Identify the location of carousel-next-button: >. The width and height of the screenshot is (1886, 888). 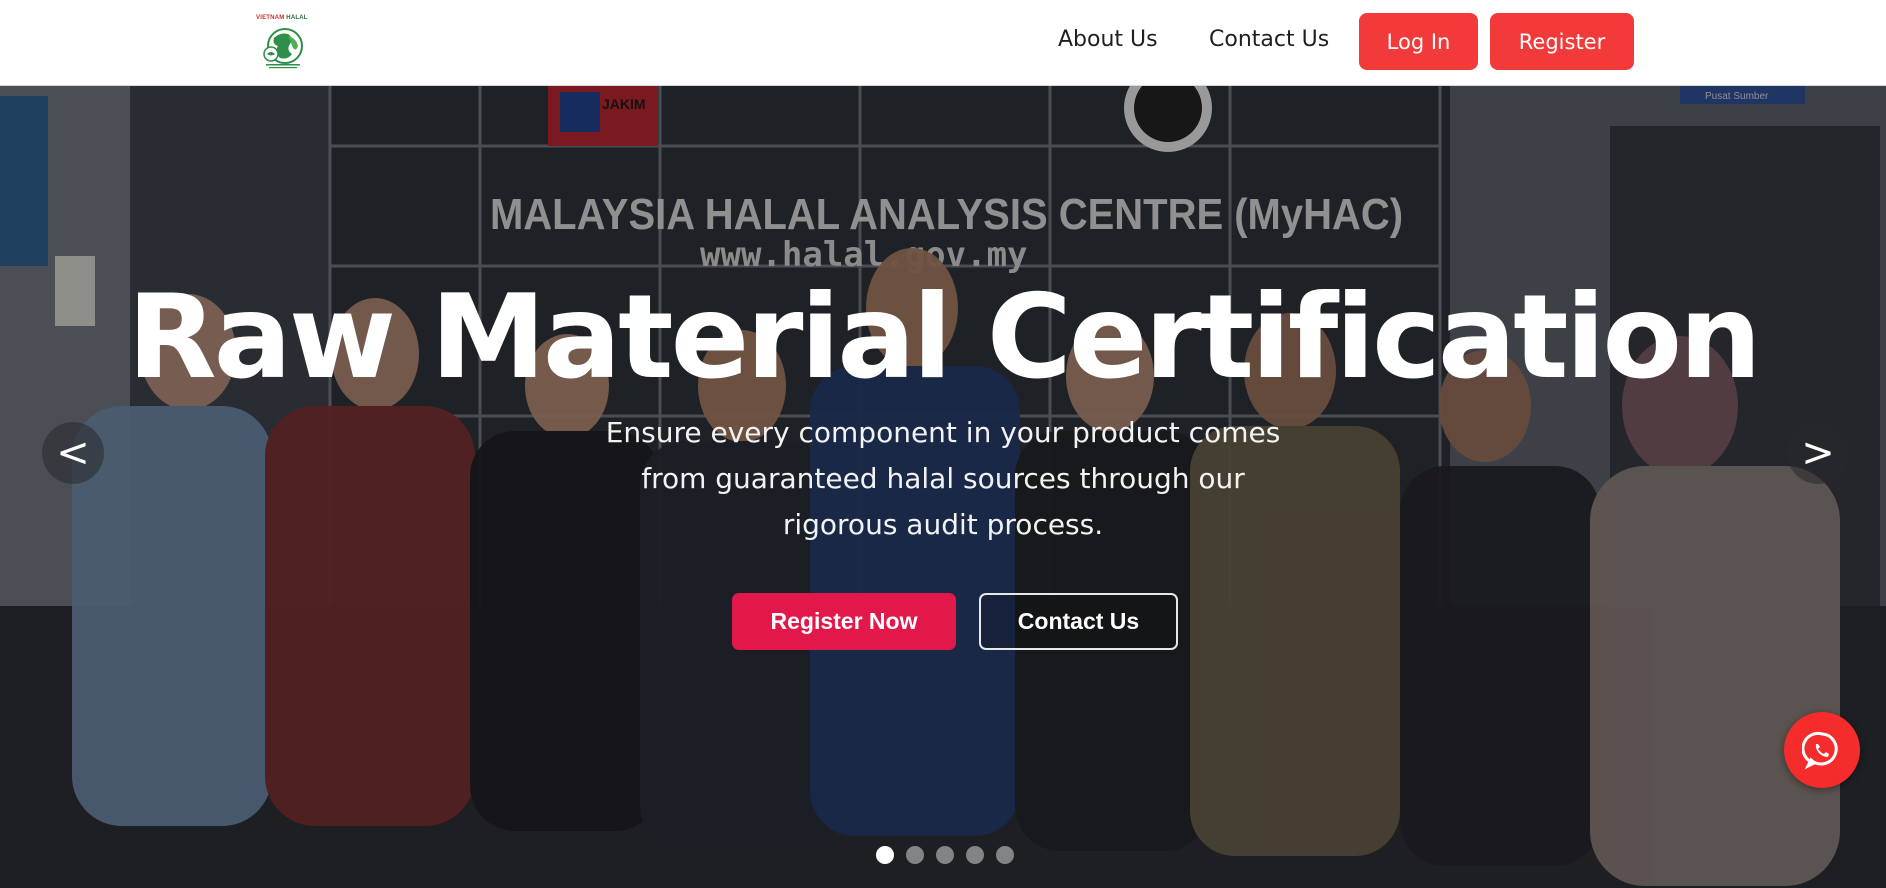
(1818, 453).